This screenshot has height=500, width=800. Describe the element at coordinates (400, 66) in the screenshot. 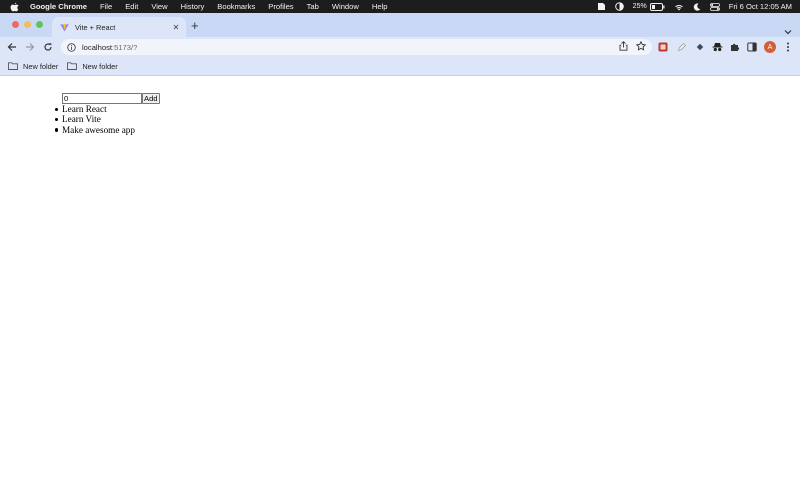

I see `bookmarks-bar: New folder New folder` at that location.